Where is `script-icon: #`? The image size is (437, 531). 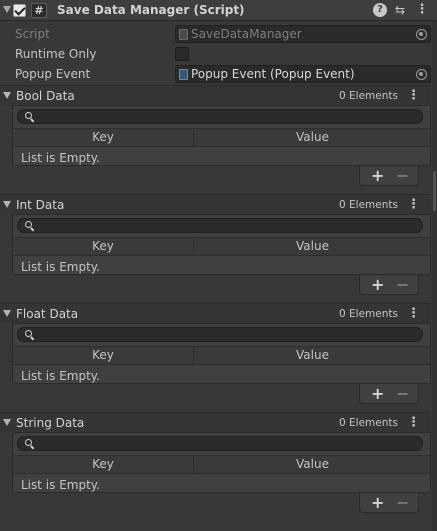 script-icon: # is located at coordinates (39, 10).